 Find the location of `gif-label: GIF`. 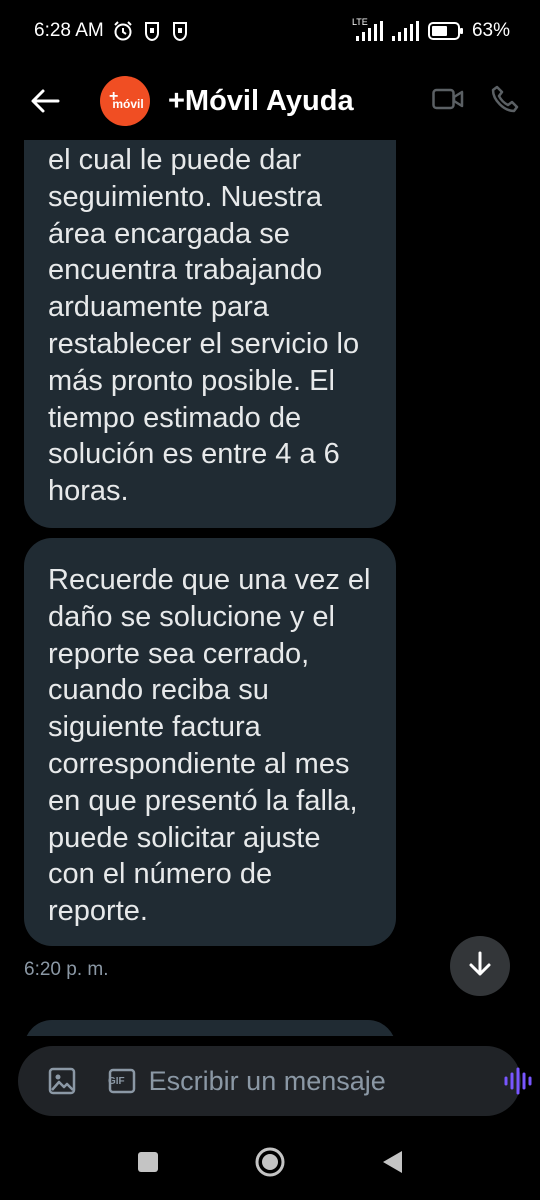

gif-label: GIF is located at coordinates (116, 1081).